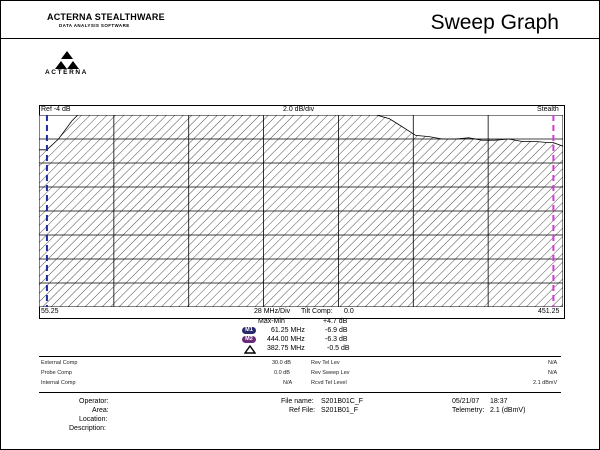 The image size is (600, 450). Describe the element at coordinates (317, 311) in the screenshot. I see `tilt-comp-label: Tilt Comp:` at that location.